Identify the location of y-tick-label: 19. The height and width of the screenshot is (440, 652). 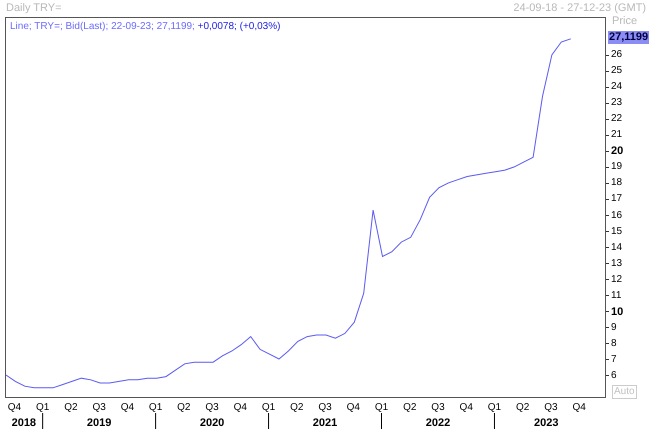
(616, 167).